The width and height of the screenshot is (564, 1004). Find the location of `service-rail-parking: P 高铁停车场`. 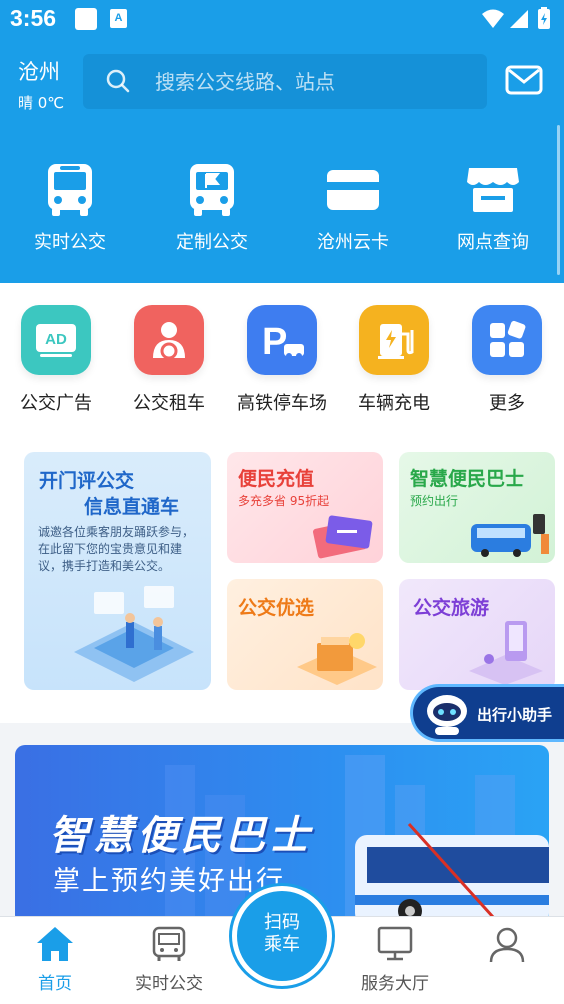

service-rail-parking: P 高铁停车场 is located at coordinates (282, 360).